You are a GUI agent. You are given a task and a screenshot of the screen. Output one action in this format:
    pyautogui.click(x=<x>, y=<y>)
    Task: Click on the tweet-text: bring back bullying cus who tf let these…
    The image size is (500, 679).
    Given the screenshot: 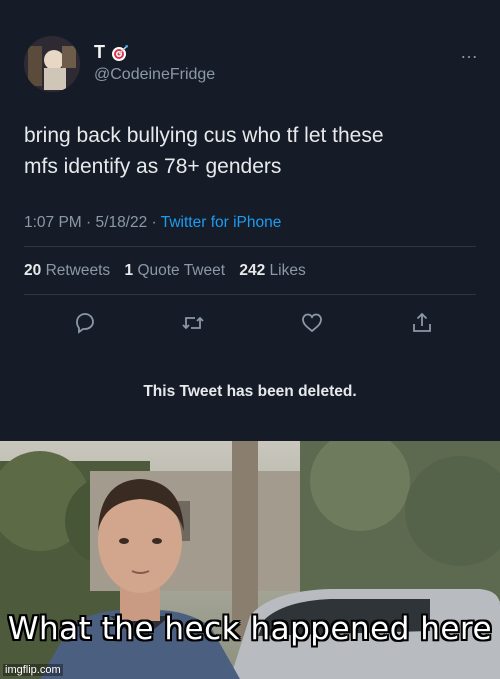 What is the action you would take?
    pyautogui.click(x=249, y=151)
    